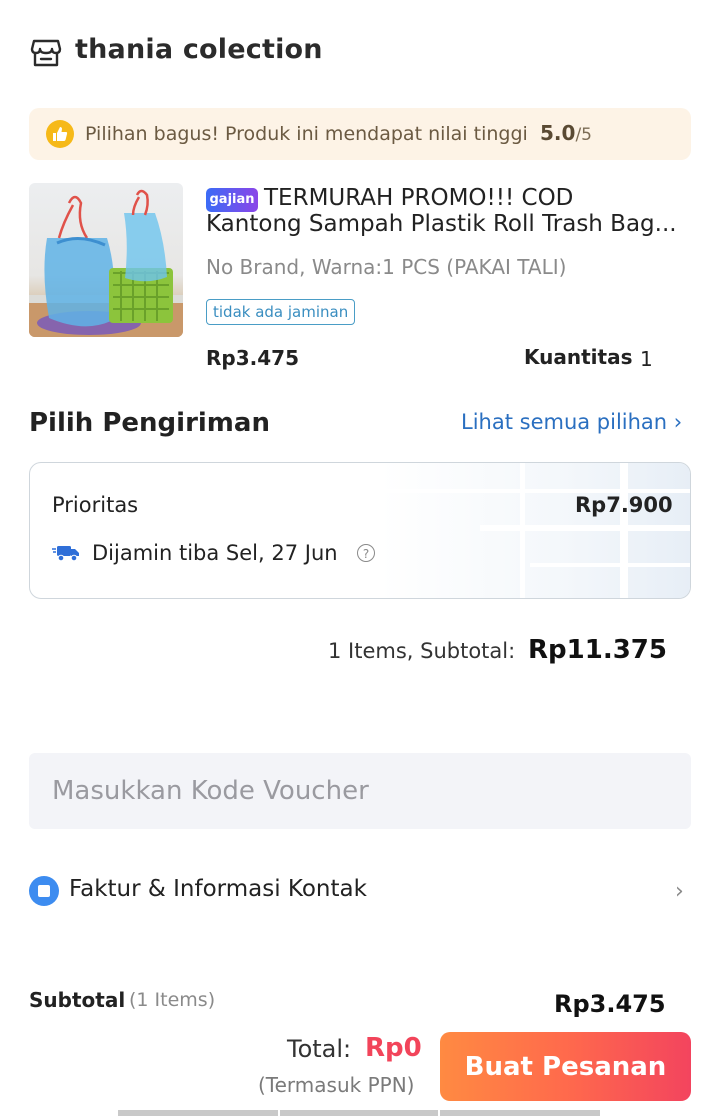 This screenshot has width=720, height=1116. What do you see at coordinates (218, 889) in the screenshot?
I see `invoice-contact-link: Faktur & Informasi Kontak` at bounding box center [218, 889].